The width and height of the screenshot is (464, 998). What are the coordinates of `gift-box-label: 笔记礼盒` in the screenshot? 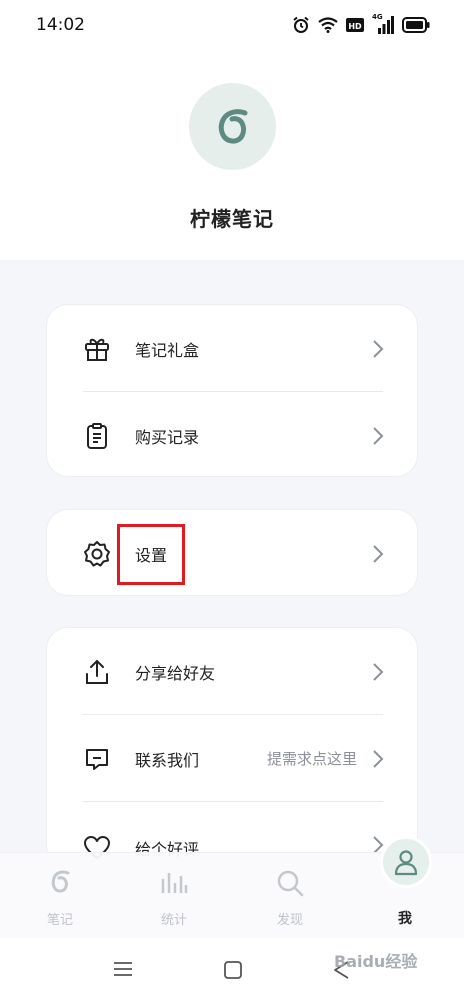 It's located at (167, 350).